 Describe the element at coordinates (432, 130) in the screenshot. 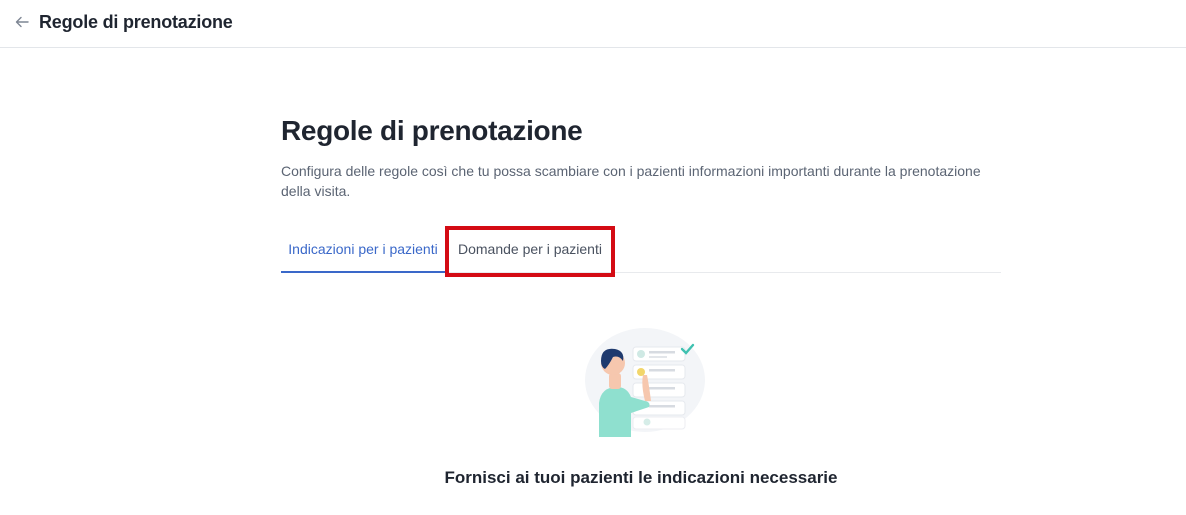

I see `page-title: Regole di prenotazione` at that location.